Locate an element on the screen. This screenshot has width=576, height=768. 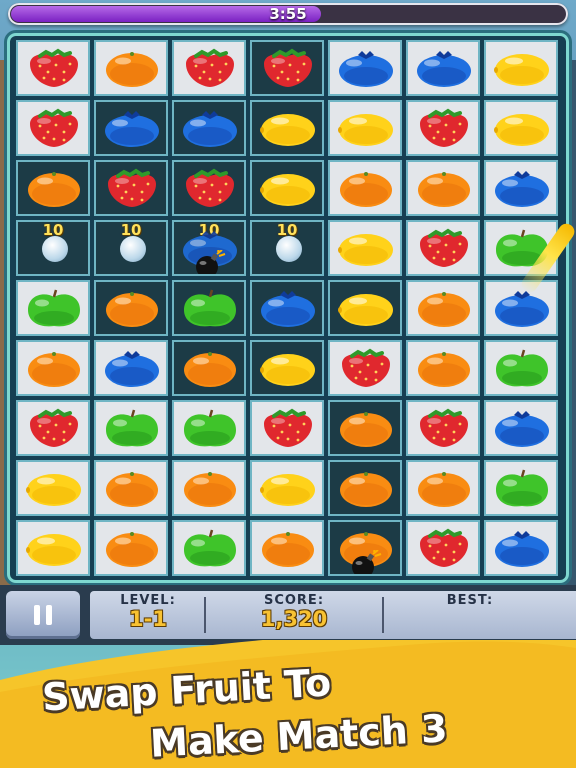
pause-icon is located at coordinates (37, 615).